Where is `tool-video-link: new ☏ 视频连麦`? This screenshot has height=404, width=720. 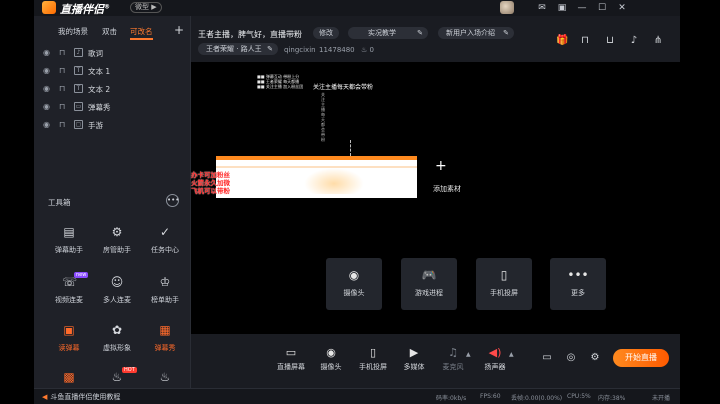 tool-video-link: new ☏ 视频连麦 is located at coordinates (69, 290).